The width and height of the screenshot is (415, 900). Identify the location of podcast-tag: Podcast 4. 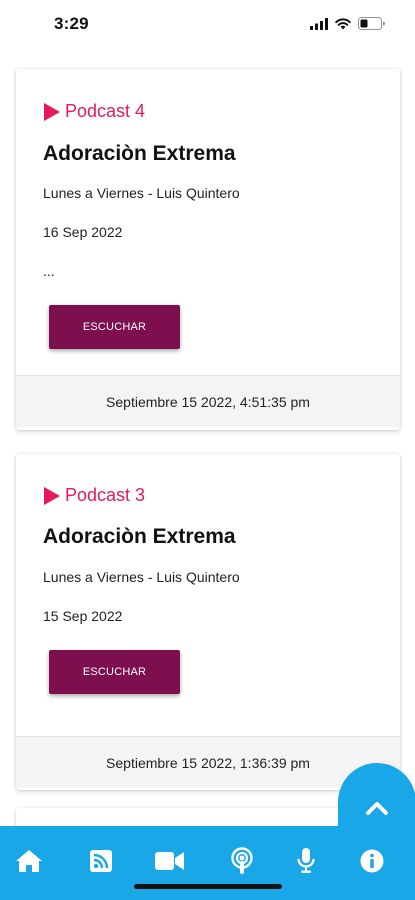
(94, 111).